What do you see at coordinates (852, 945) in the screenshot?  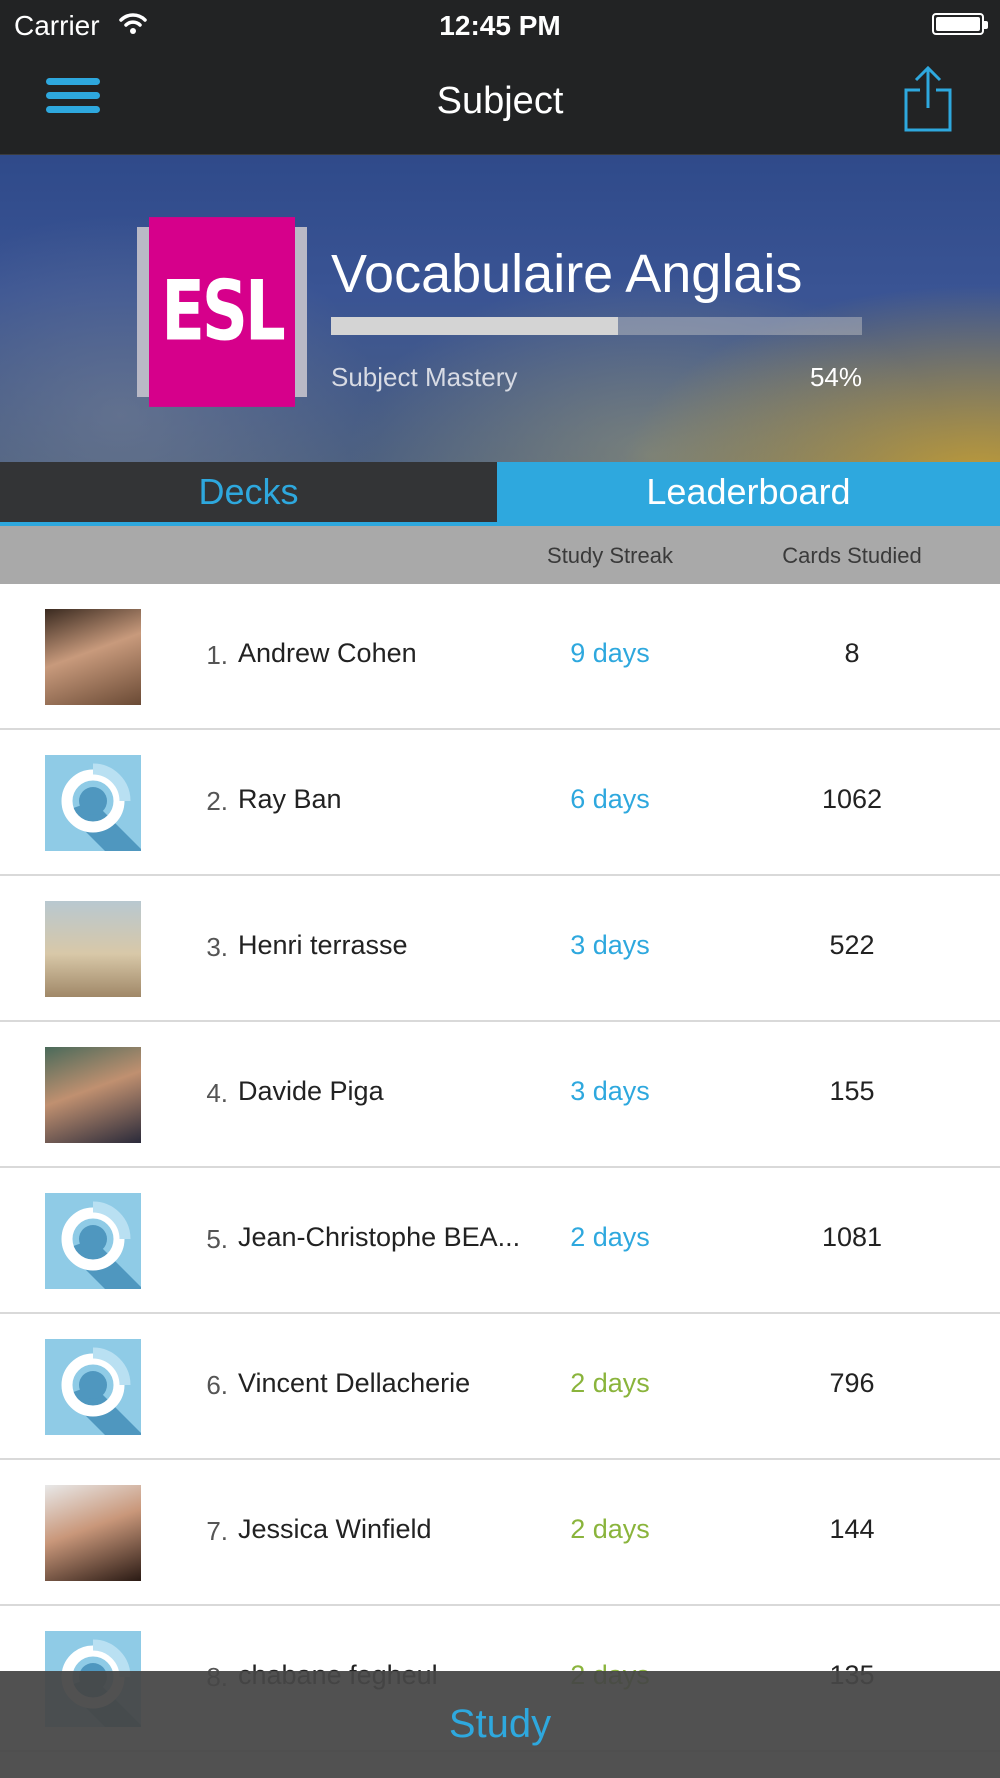 I see `cards-studied: 522` at bounding box center [852, 945].